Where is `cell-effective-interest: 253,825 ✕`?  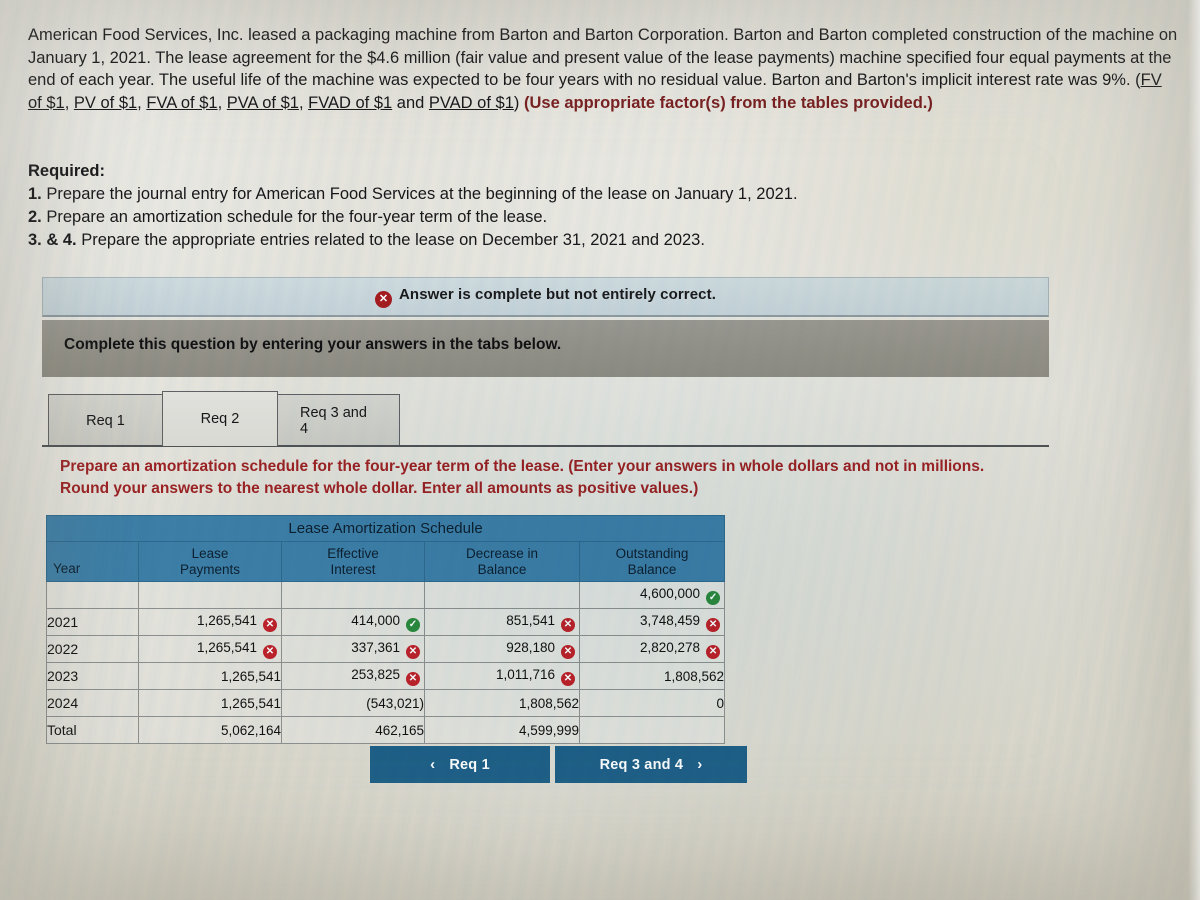 cell-effective-interest: 253,825 ✕ is located at coordinates (353, 676).